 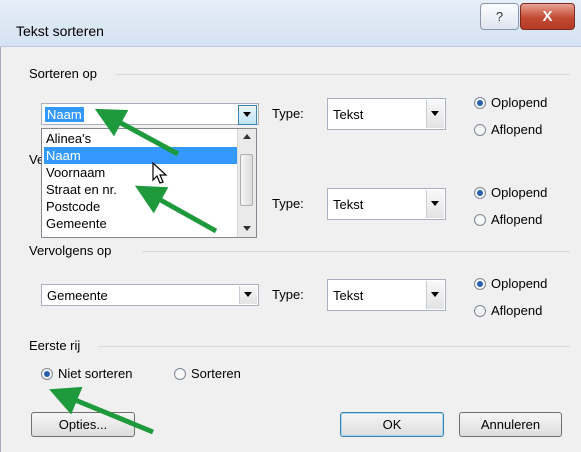 What do you see at coordinates (508, 219) in the screenshot?
I see `sort2-desc-radio: Aflopend` at bounding box center [508, 219].